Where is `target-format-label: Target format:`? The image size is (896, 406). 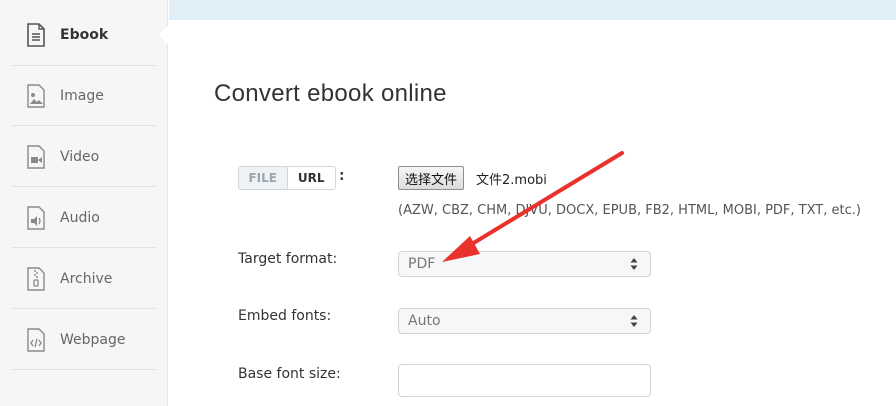
target-format-label: Target format: is located at coordinates (288, 259).